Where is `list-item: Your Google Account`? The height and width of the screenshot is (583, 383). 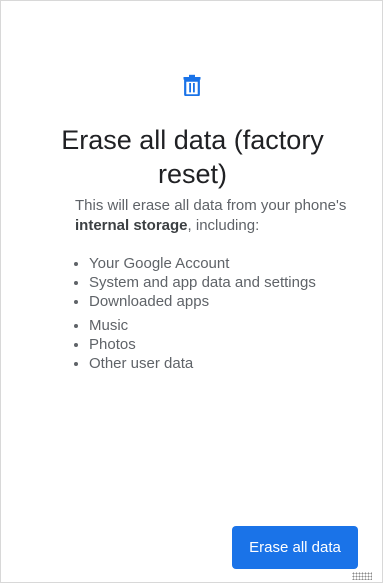
list-item: Your Google Account is located at coordinates (194, 263).